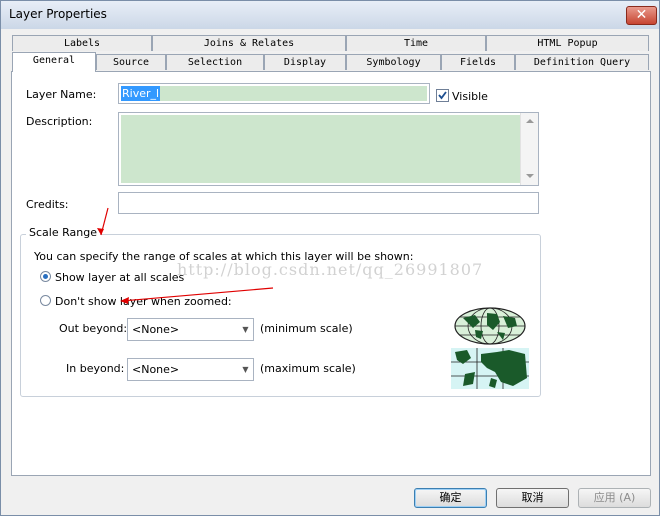 This screenshot has height=516, width=660. What do you see at coordinates (582, 62) in the screenshot?
I see `tab-definition-query: Definition Query` at bounding box center [582, 62].